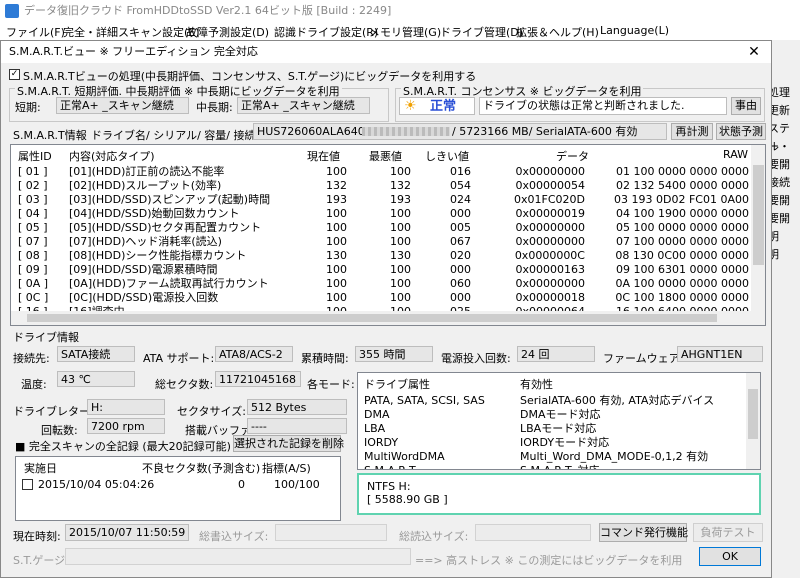 Image resolution: width=800 pixels, height=578 pixels. Describe the element at coordinates (773, 254) in the screenshot. I see `side-text: 明` at that location.